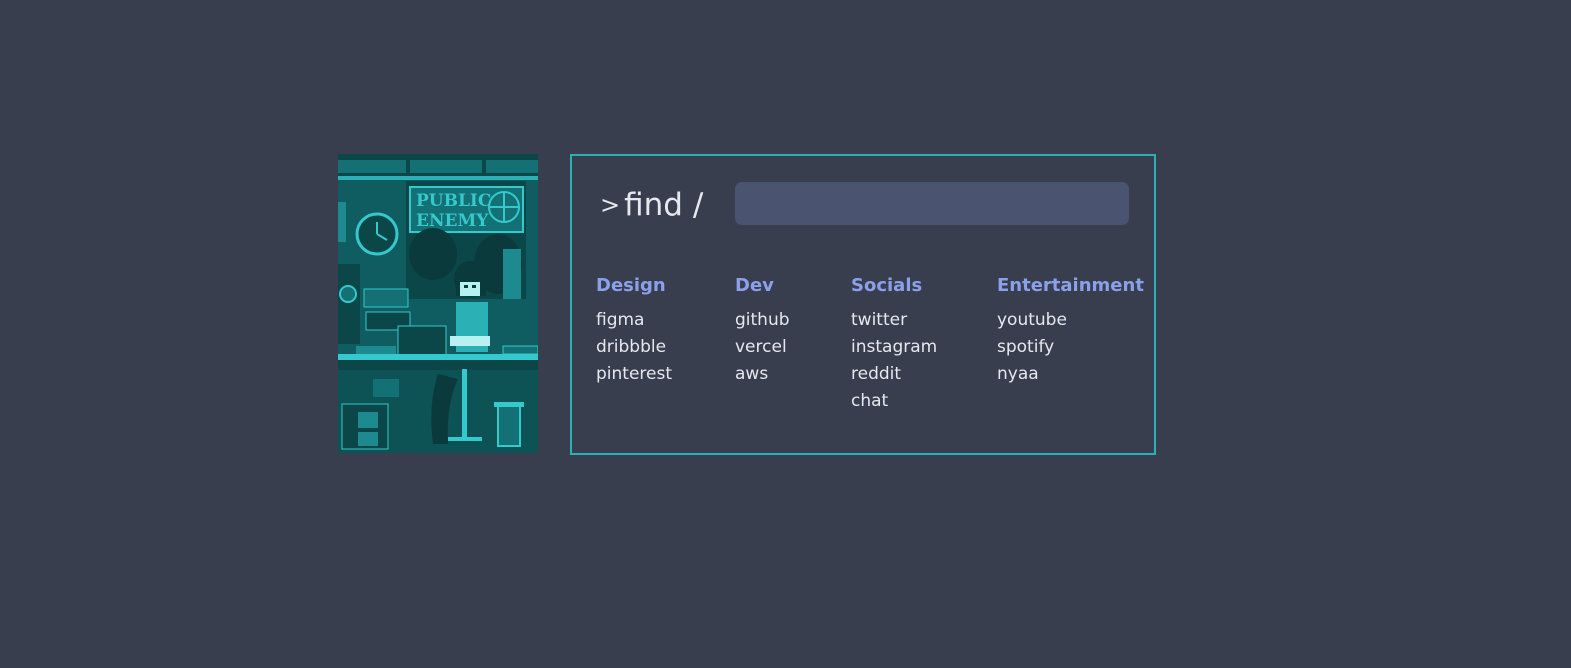 The height and width of the screenshot is (668, 1571). What do you see at coordinates (894, 320) in the screenshot?
I see `link-twitter: twitter` at bounding box center [894, 320].